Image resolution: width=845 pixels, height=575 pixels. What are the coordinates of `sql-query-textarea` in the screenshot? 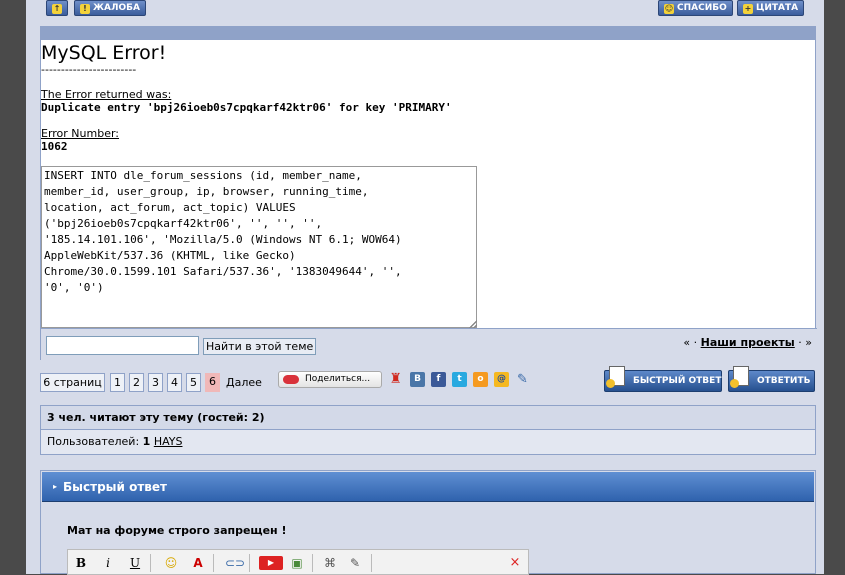 It's located at (259, 247).